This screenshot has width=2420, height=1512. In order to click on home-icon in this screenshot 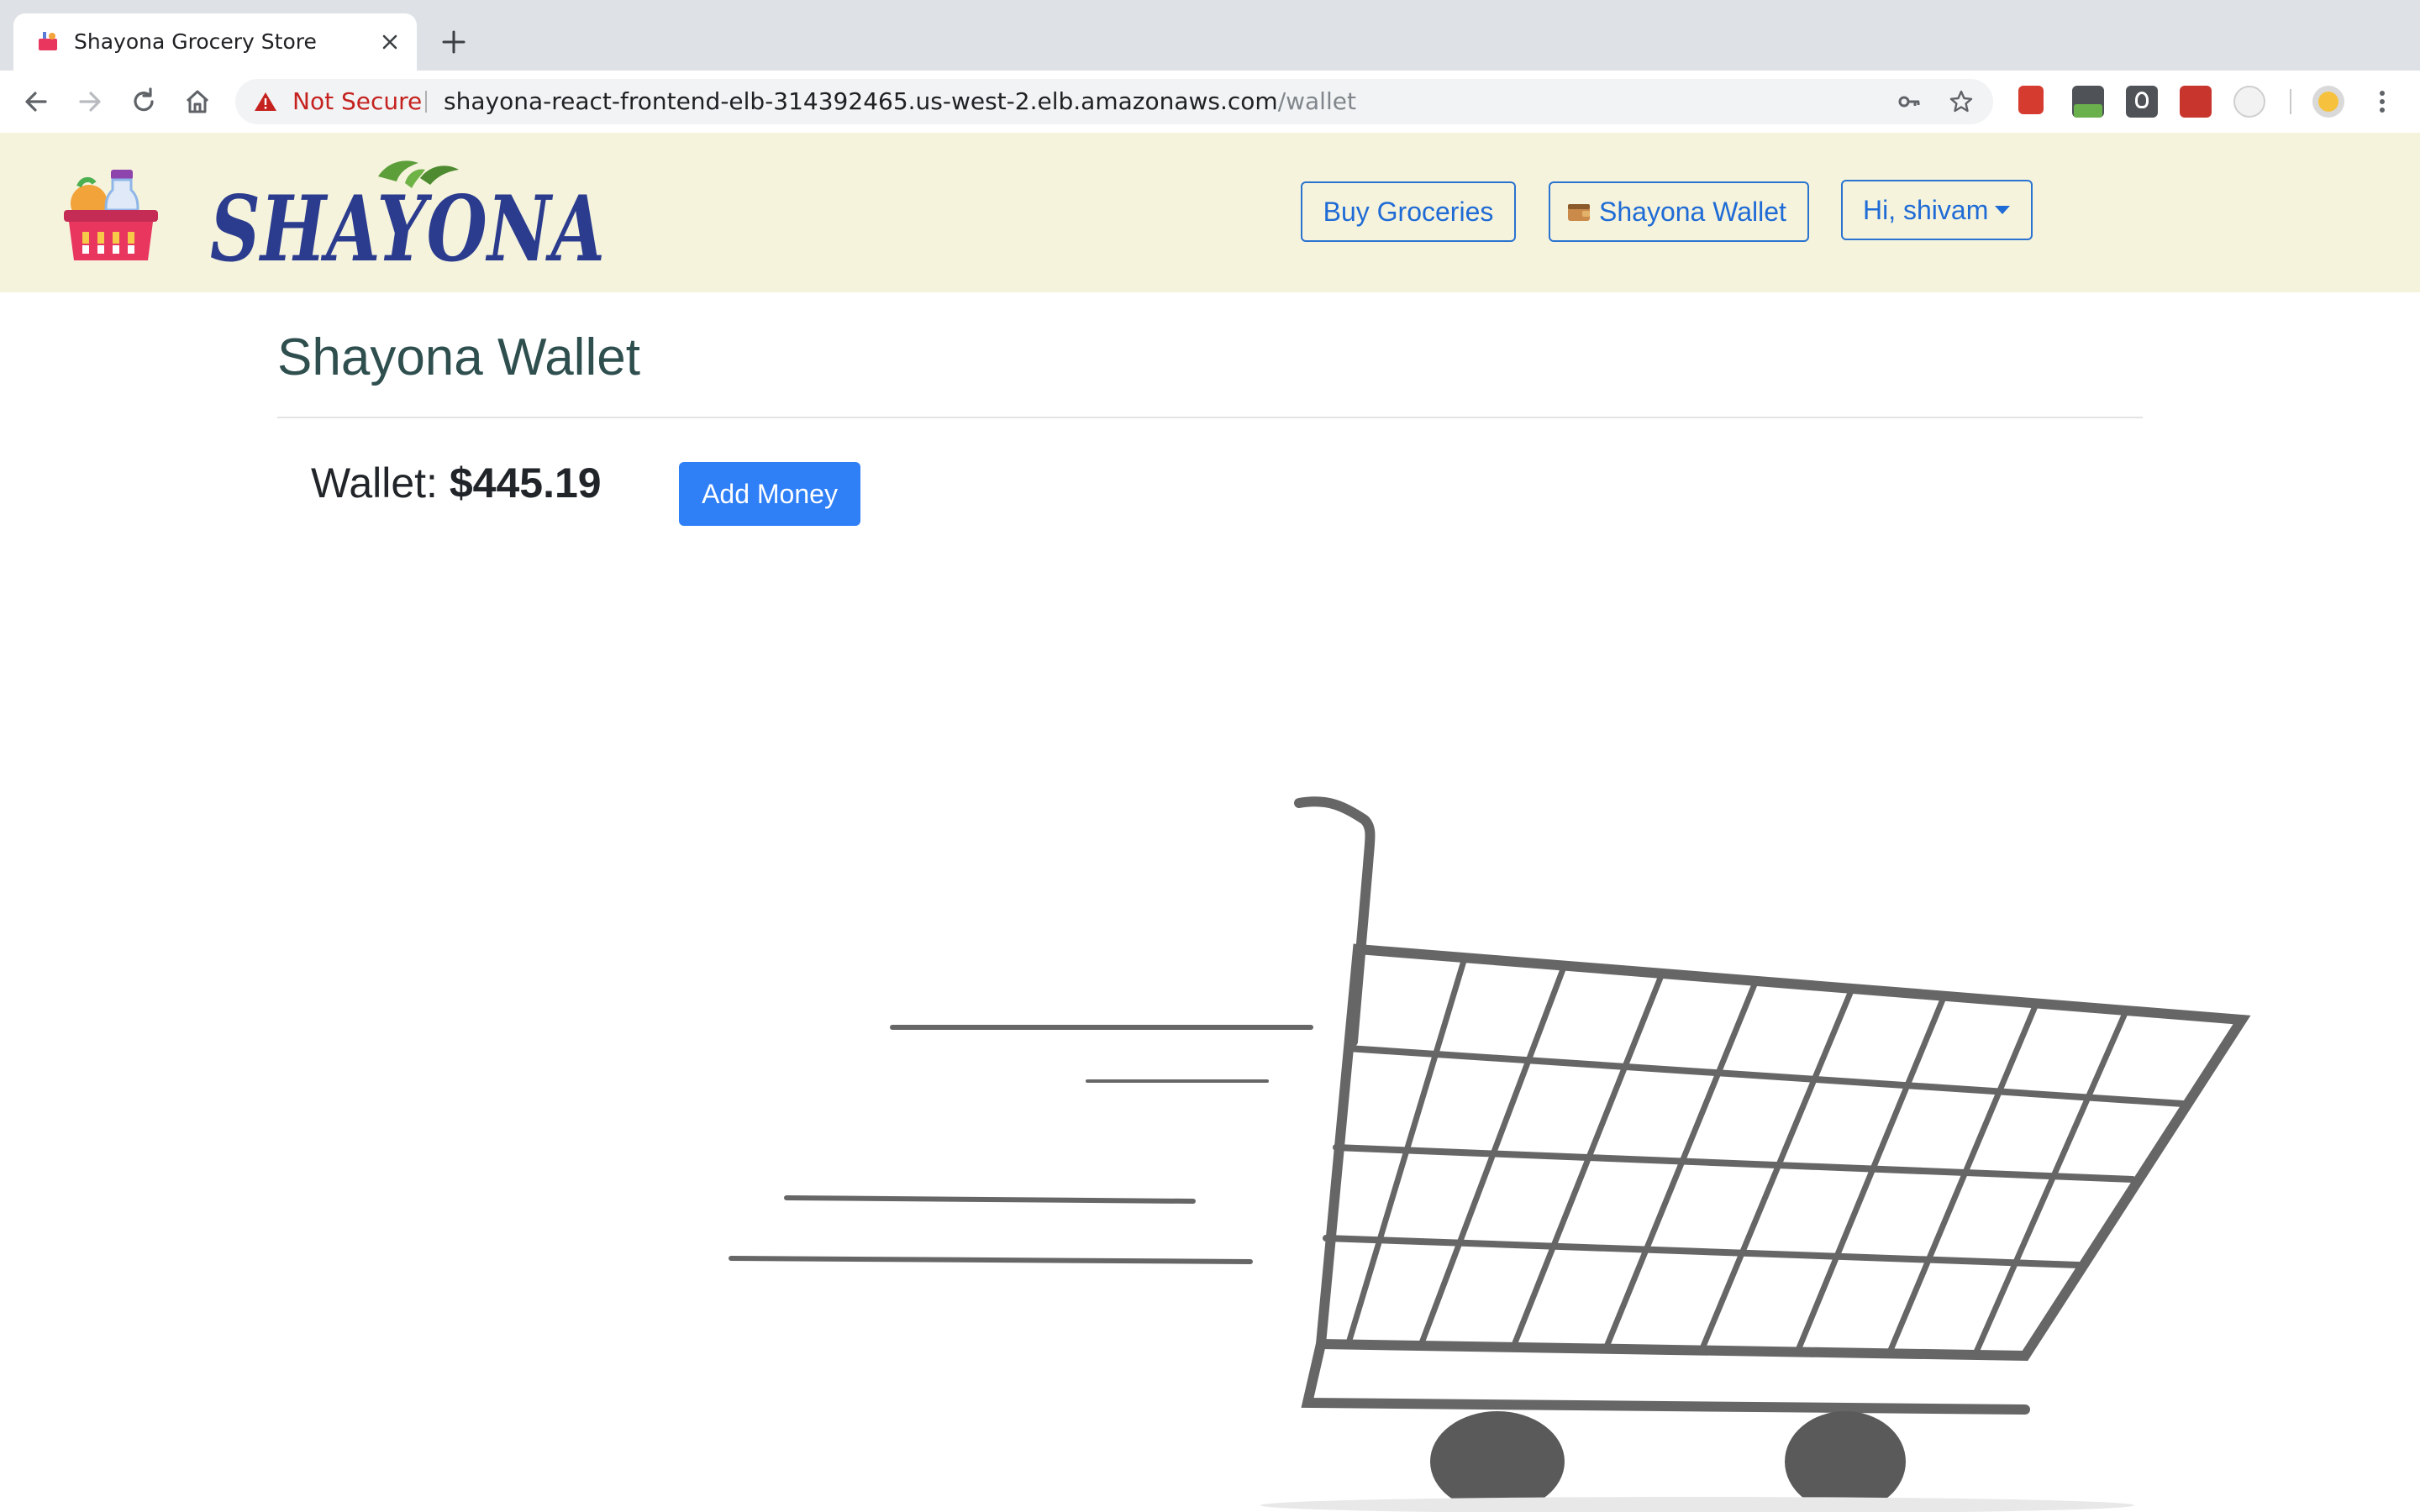, I will do `click(197, 102)`.